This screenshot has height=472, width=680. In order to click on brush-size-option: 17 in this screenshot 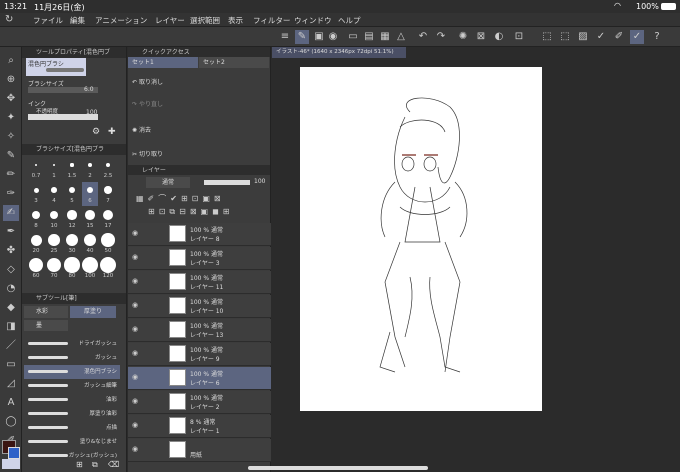, I will do `click(108, 219)`.